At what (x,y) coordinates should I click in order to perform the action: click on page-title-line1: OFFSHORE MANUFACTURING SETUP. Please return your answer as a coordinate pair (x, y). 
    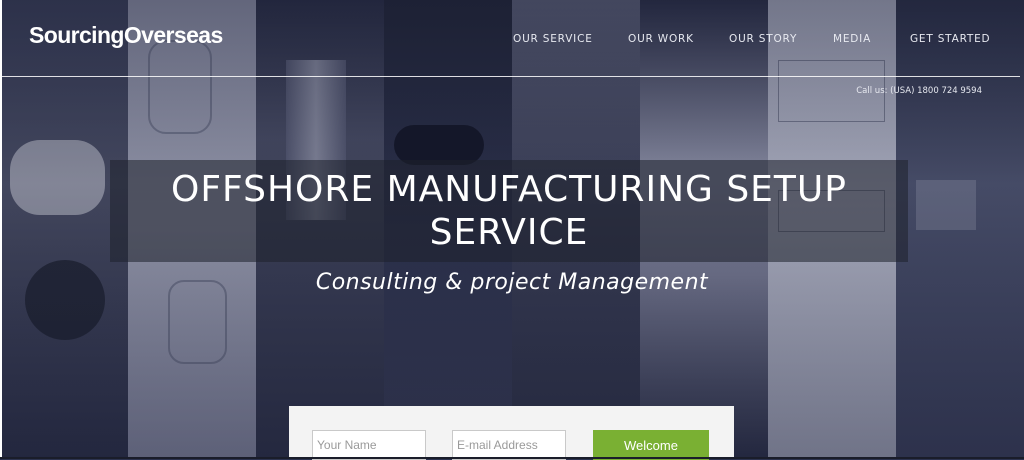
    Looking at the image, I should click on (509, 189).